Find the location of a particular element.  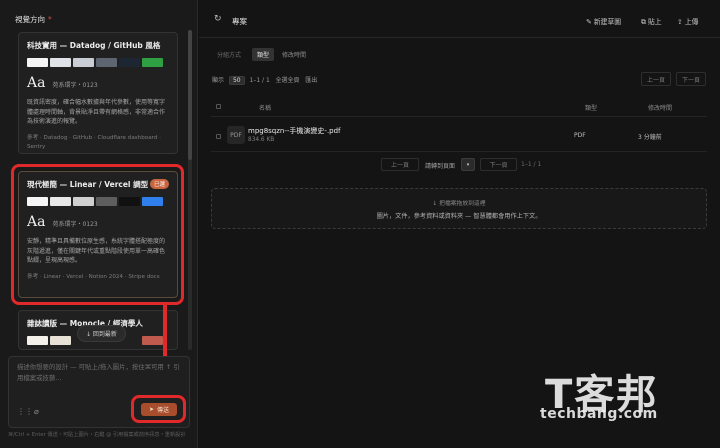

tab-type: 類型 is located at coordinates (263, 54).